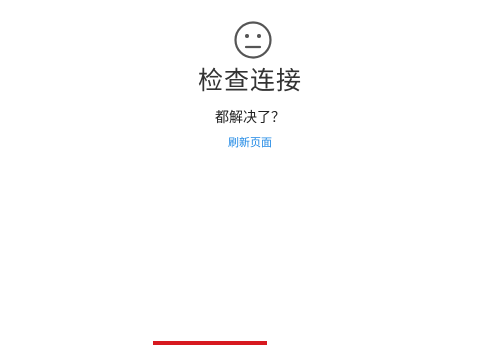 This screenshot has height=345, width=500. I want to click on refresh-page-link: 刷新页面, so click(250, 143).